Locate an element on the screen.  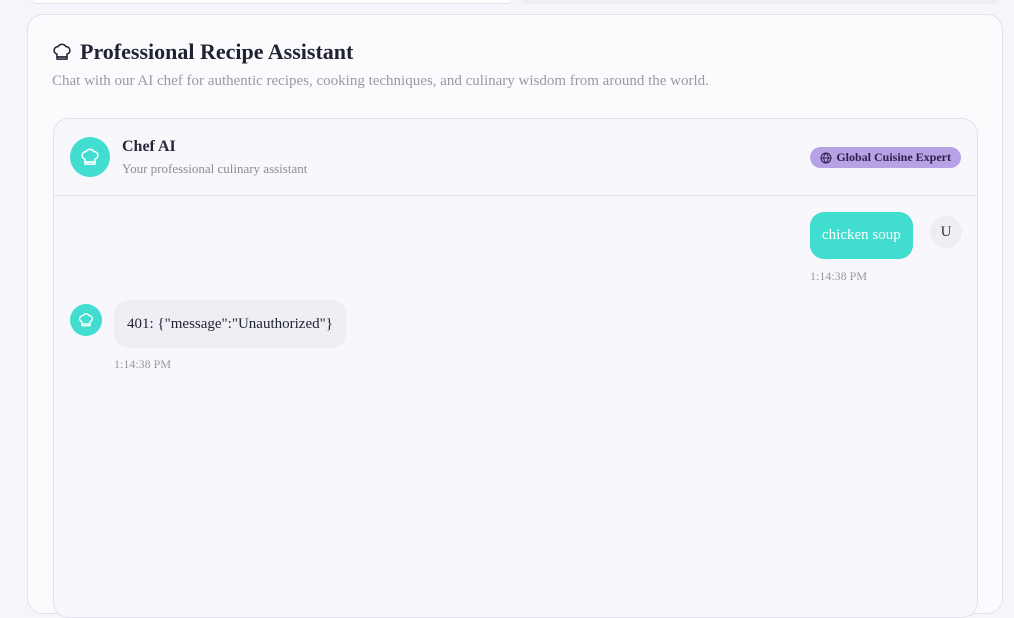
user-avatar: U is located at coordinates (946, 232).